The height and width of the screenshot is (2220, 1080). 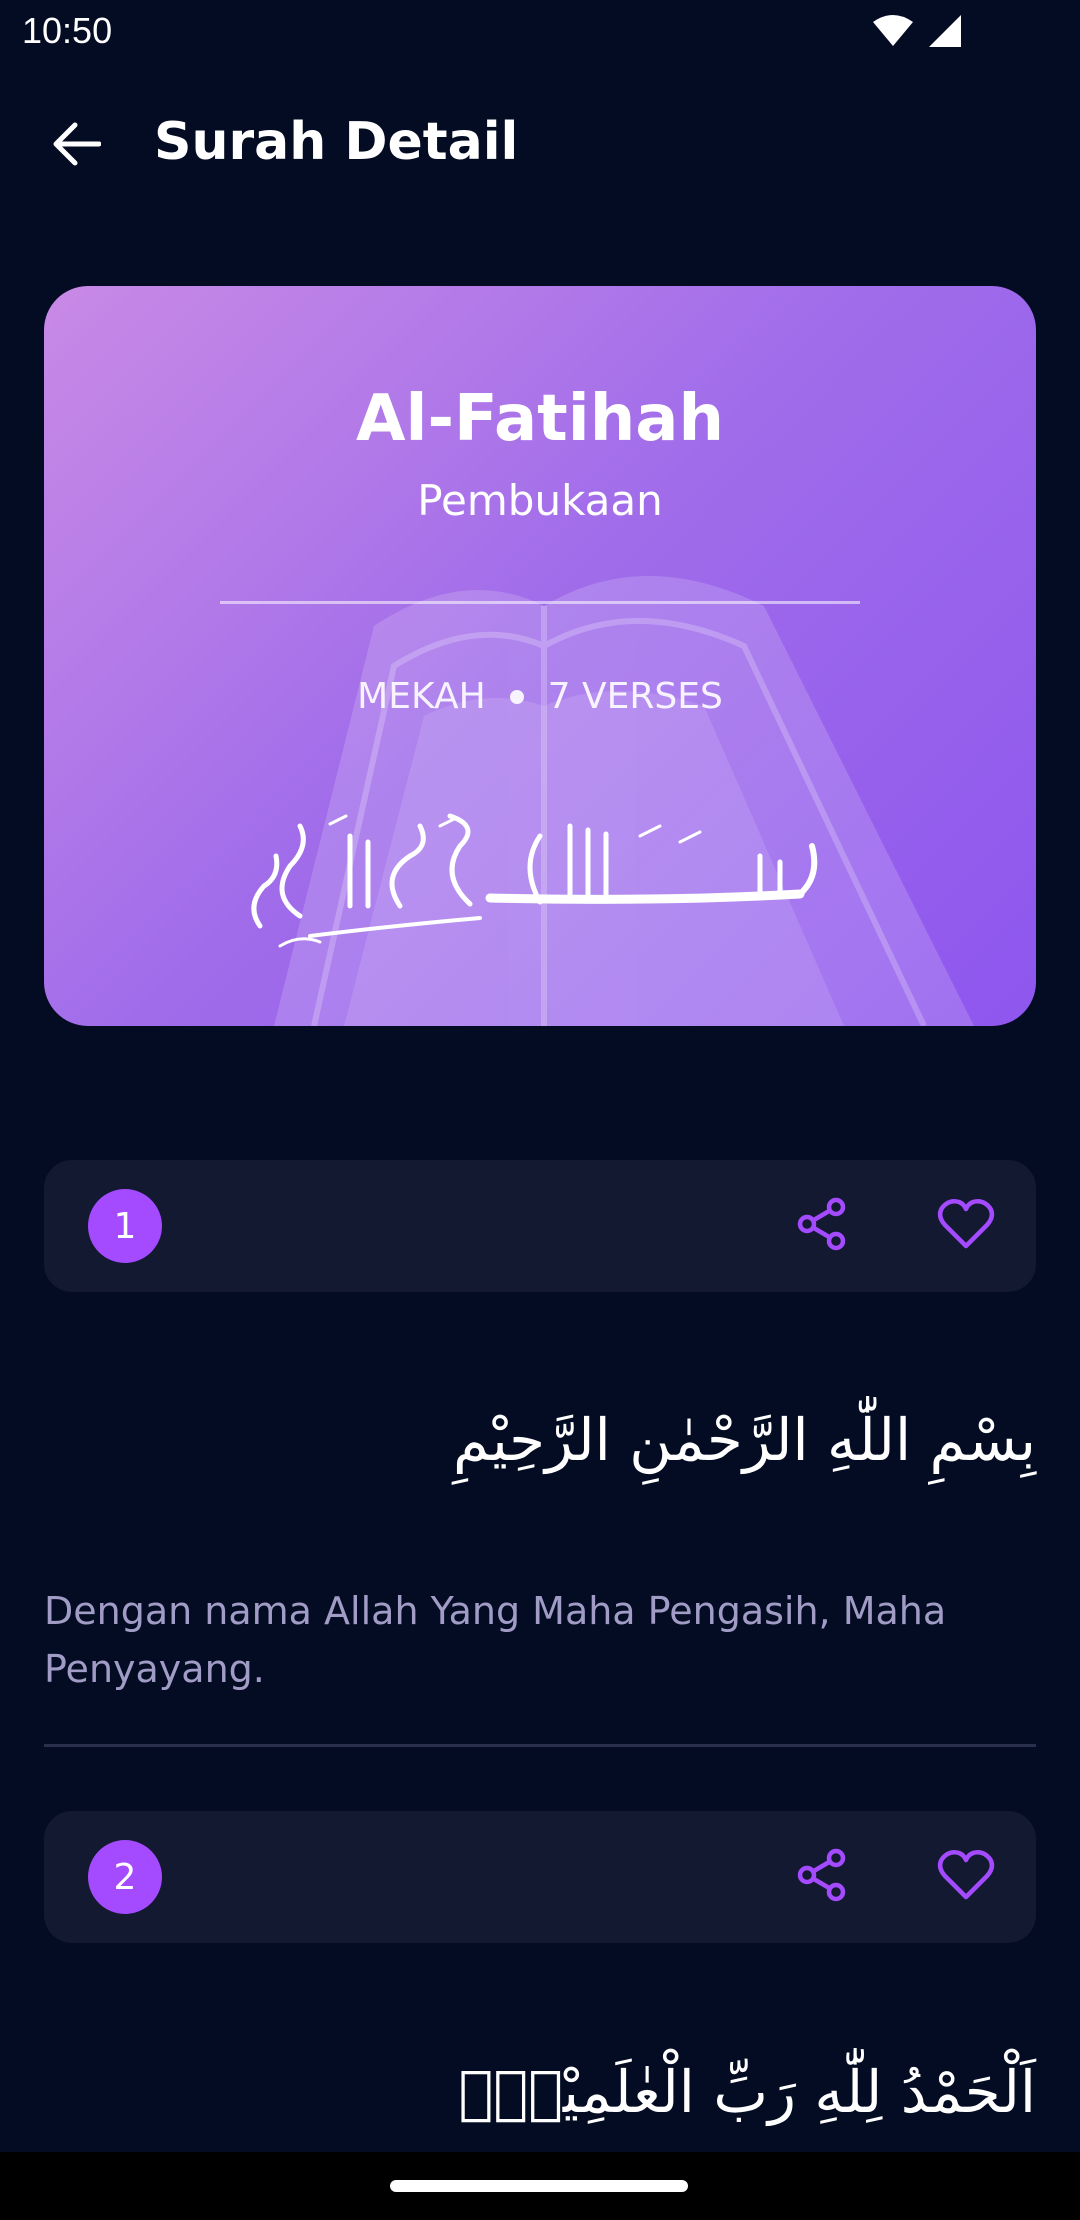 I want to click on surah-name: Al-Fatihah, so click(x=540, y=419).